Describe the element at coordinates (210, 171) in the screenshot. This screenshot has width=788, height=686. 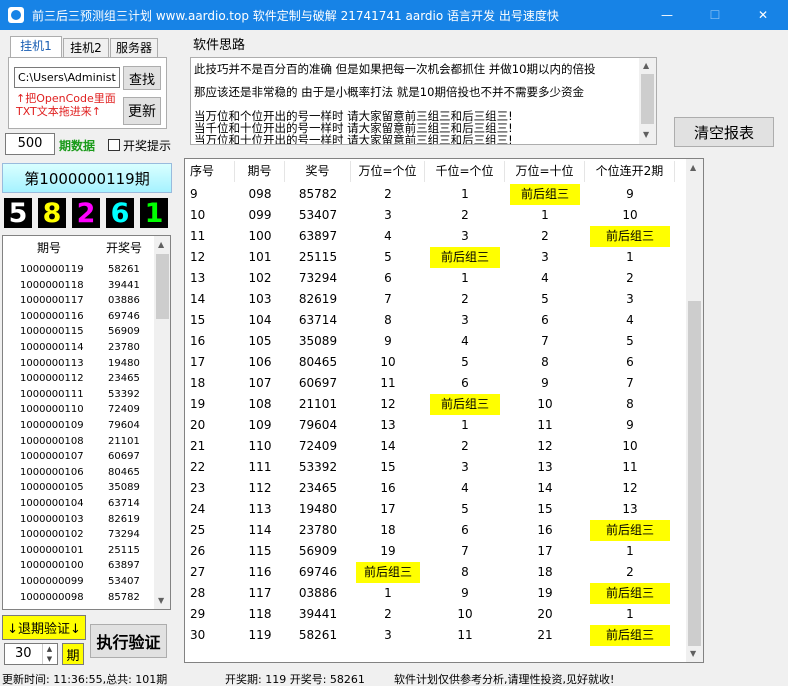
I see `header-index: 序号` at that location.